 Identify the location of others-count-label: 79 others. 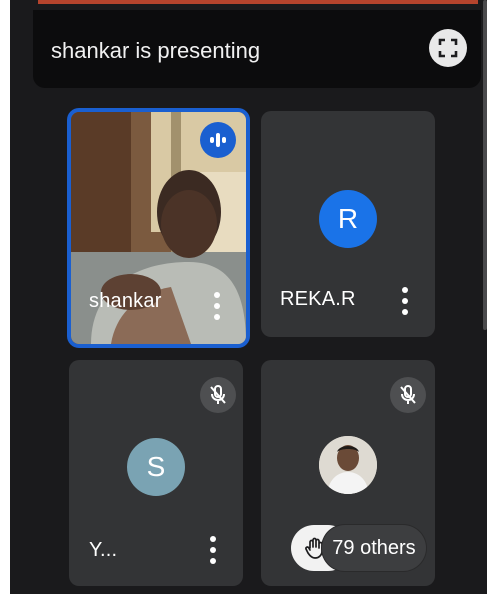
(374, 547).